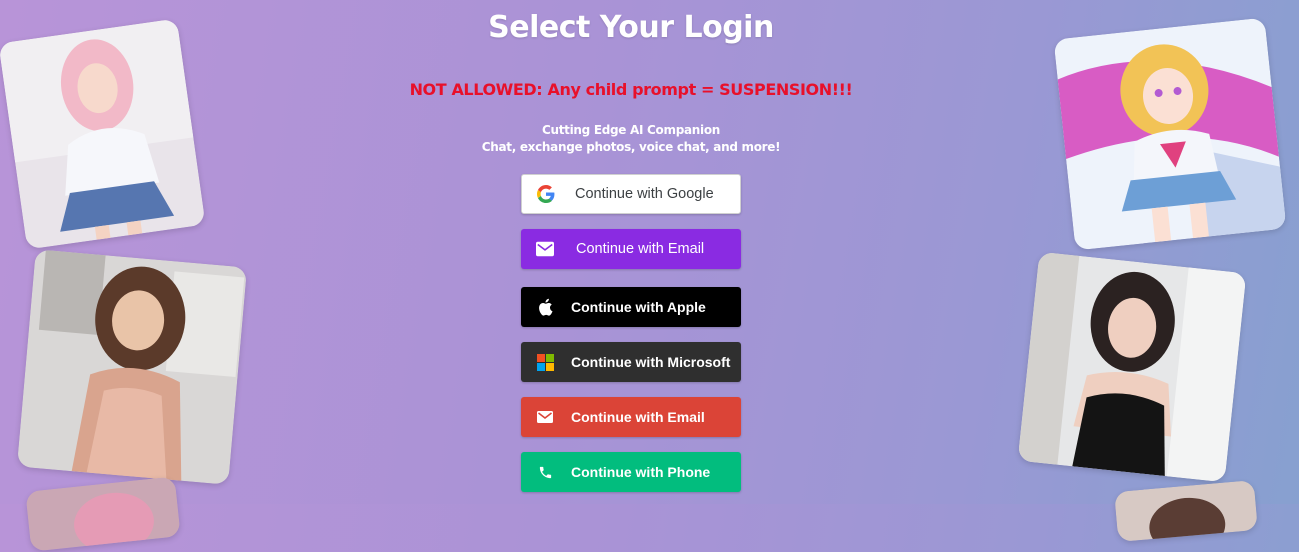 The width and height of the screenshot is (1299, 552). Describe the element at coordinates (132, 367) in the screenshot. I see `companion-photo-left-middle` at that location.